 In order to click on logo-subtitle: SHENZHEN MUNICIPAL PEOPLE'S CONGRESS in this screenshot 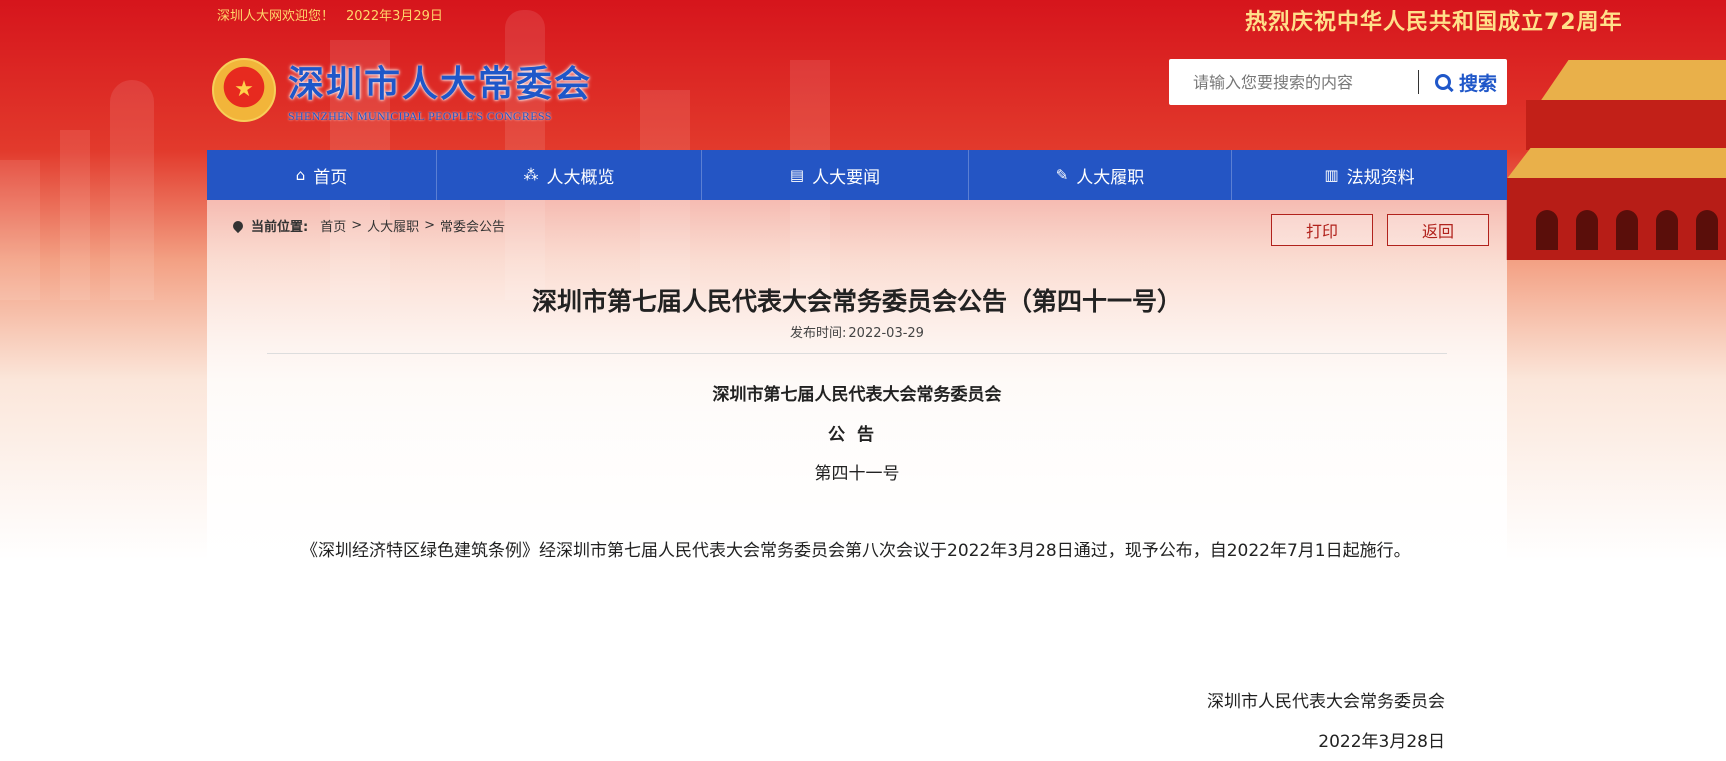, I will do `click(420, 116)`.